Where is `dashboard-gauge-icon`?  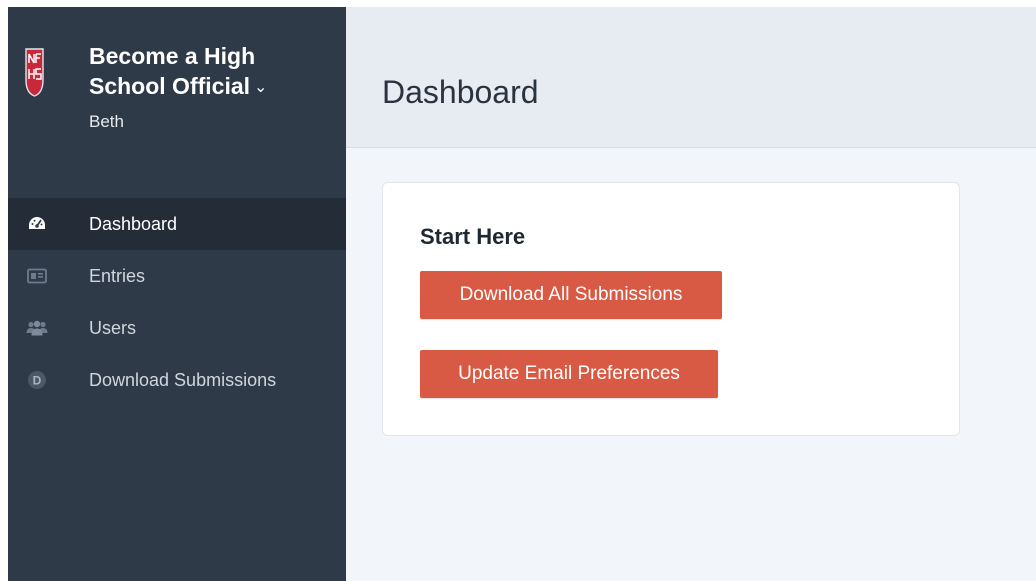
dashboard-gauge-icon is located at coordinates (37, 224).